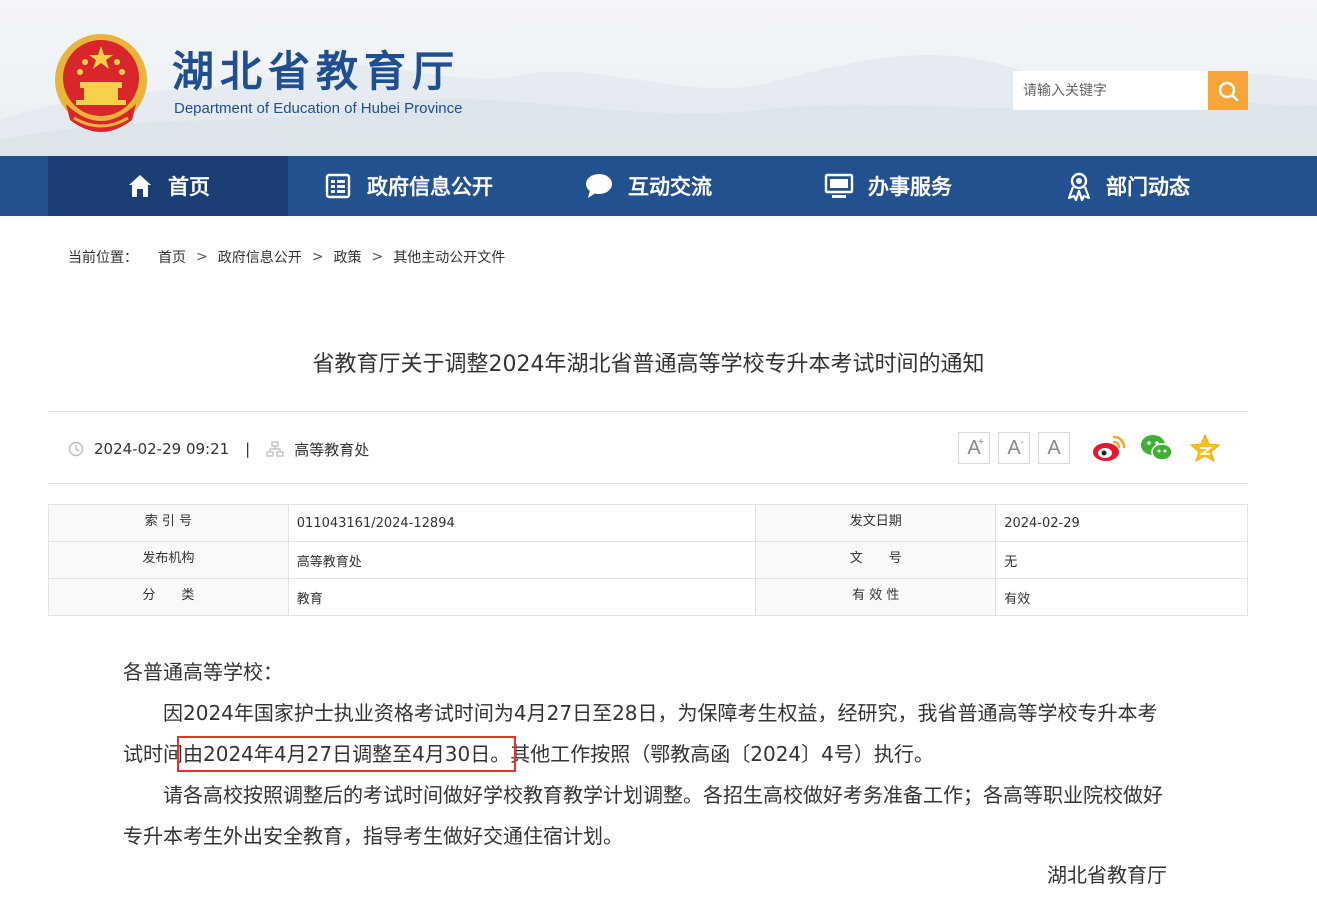 This screenshot has height=903, width=1317. Describe the element at coordinates (522, 523) in the screenshot. I see `table-value: 011043161/2024-12894` at that location.